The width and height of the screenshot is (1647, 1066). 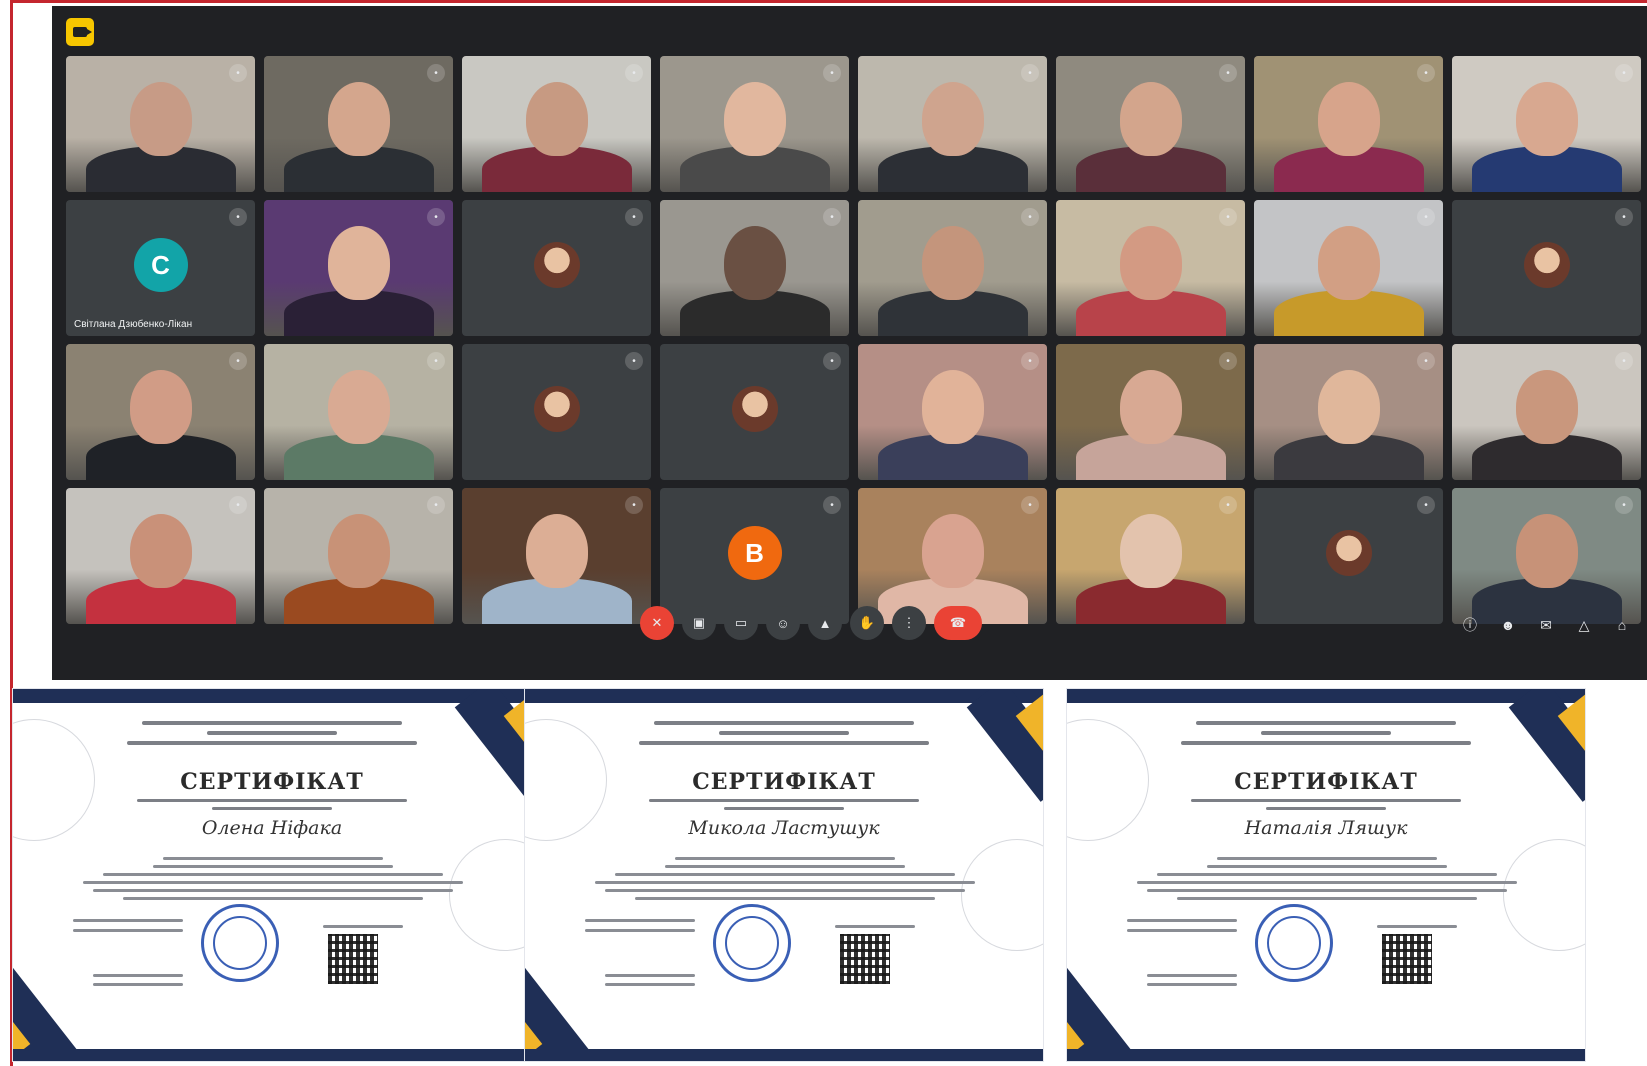 I want to click on participant-name: Світлана Дзюбенко-Лікан, so click(x=133, y=324).